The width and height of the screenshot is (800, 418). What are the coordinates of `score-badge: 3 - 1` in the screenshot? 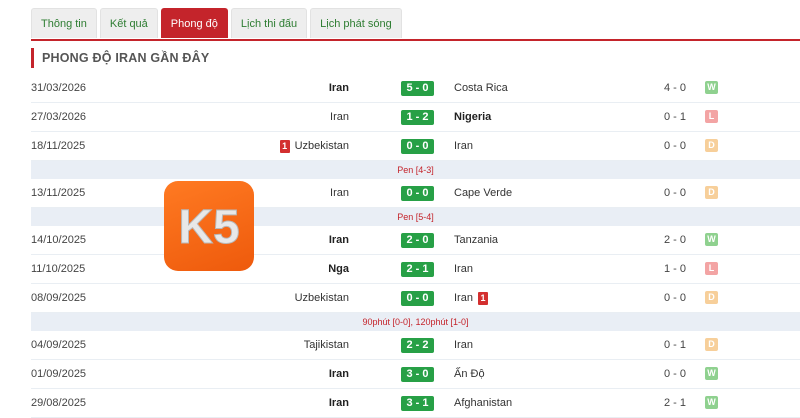 It's located at (417, 403).